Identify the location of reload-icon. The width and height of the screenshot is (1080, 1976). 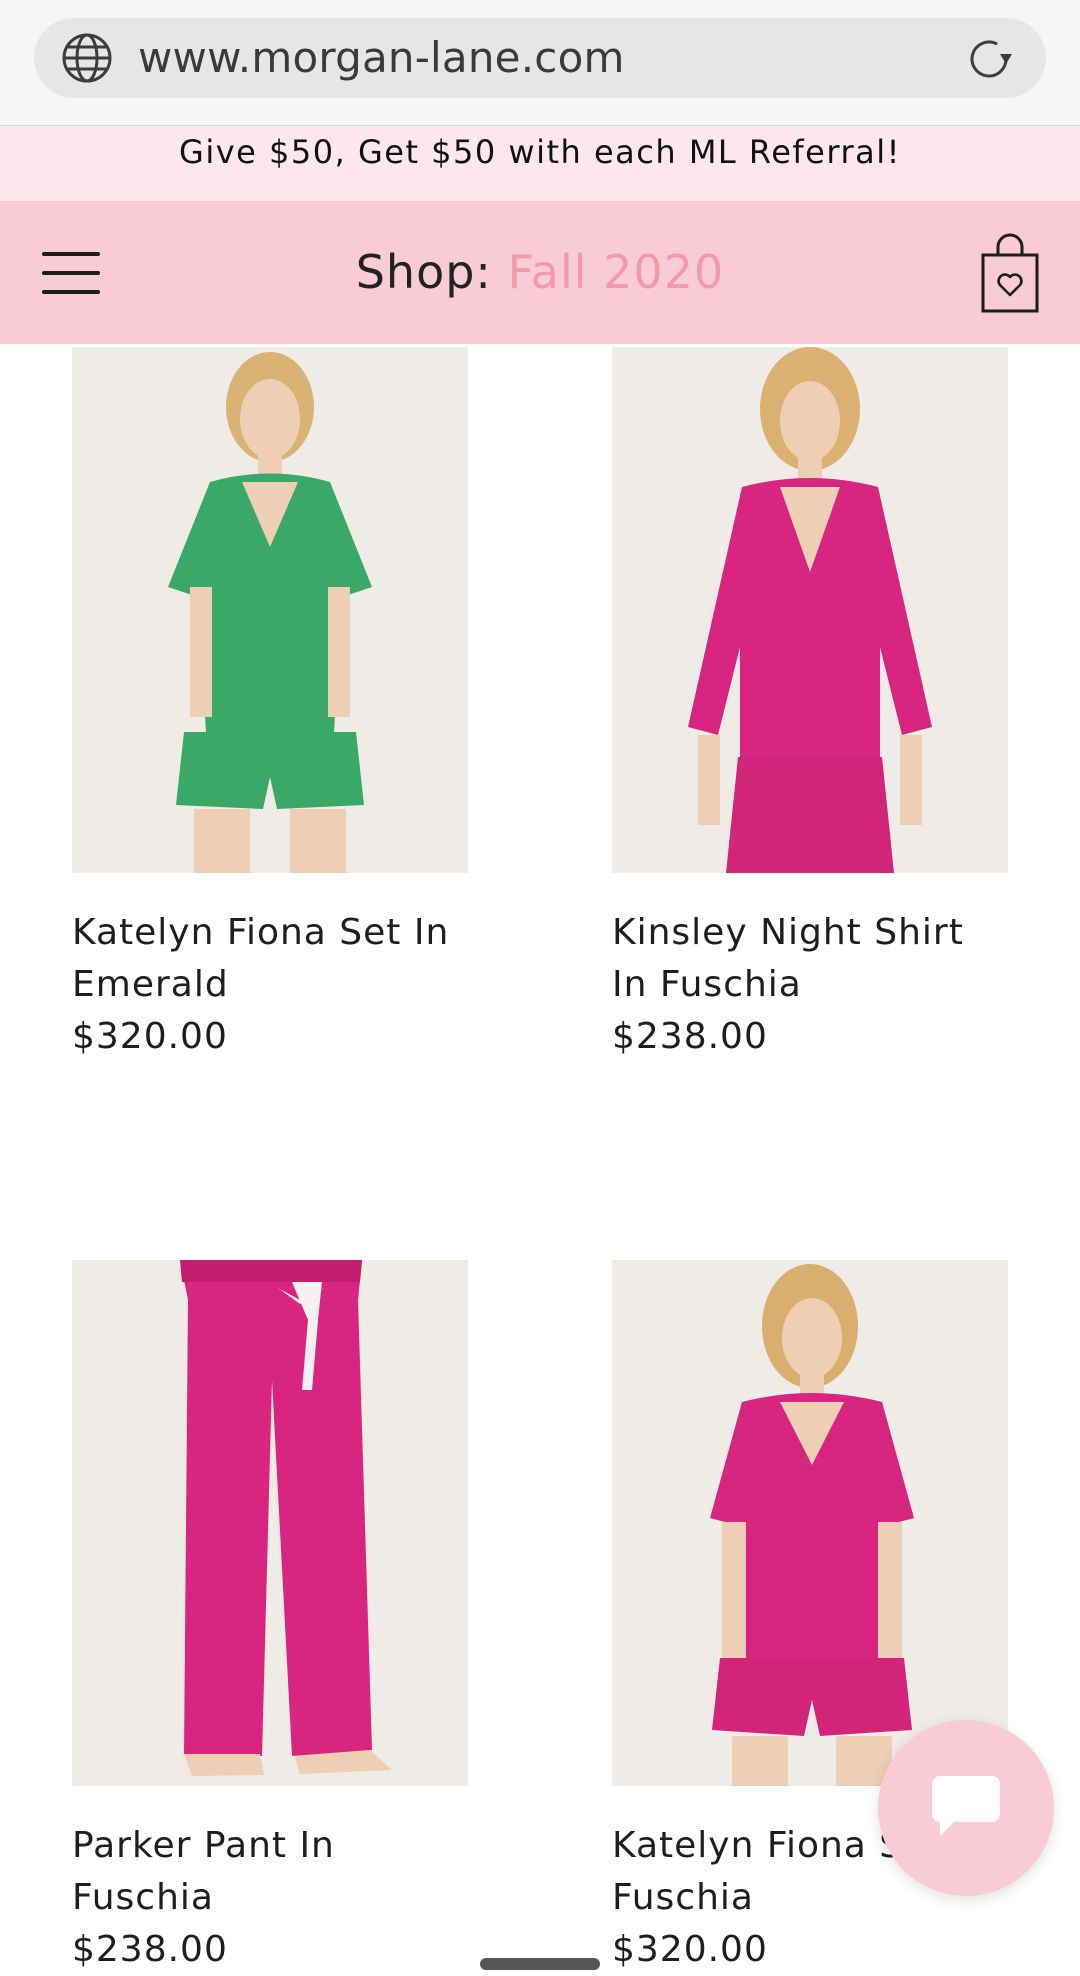
(989, 59).